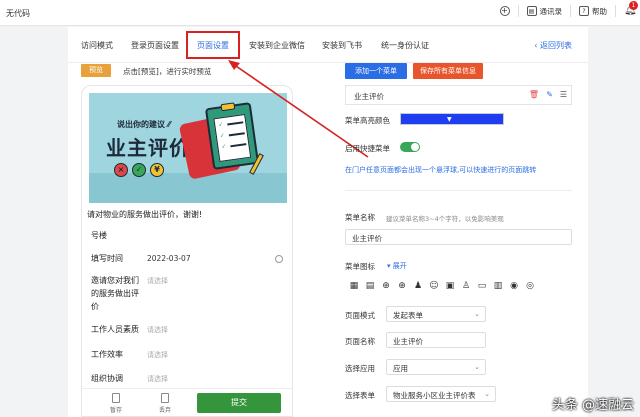 Image resolution: width=640 pixels, height=417 pixels. Describe the element at coordinates (514, 286) in the screenshot. I see `eye-icon: ◉` at that location.